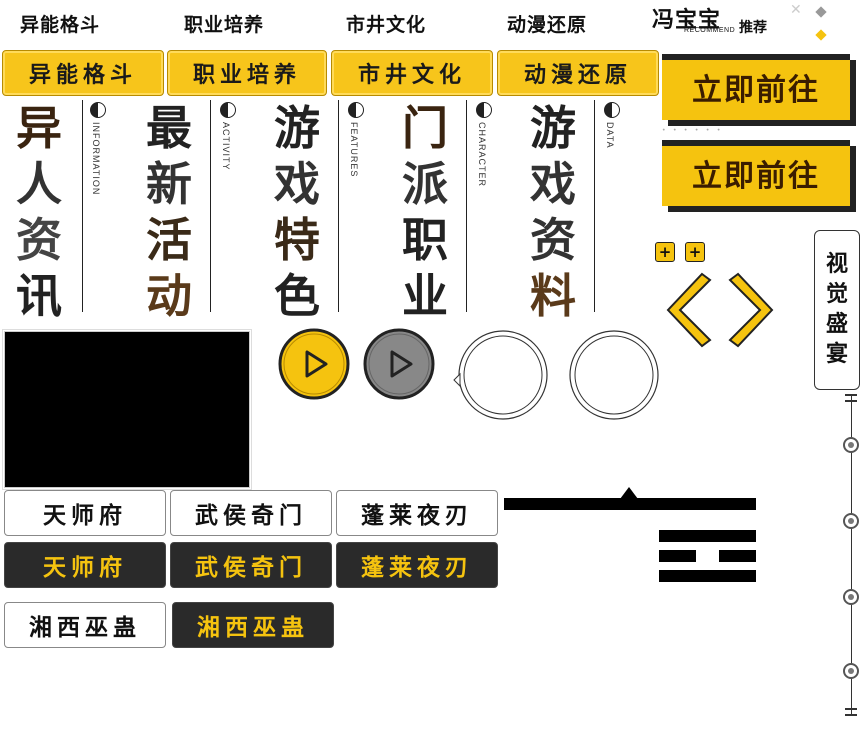 This screenshot has width=862, height=730. What do you see at coordinates (253, 625) in the screenshot?
I see `sect-button-xiangxi-active: 湘西巫蛊` at bounding box center [253, 625].